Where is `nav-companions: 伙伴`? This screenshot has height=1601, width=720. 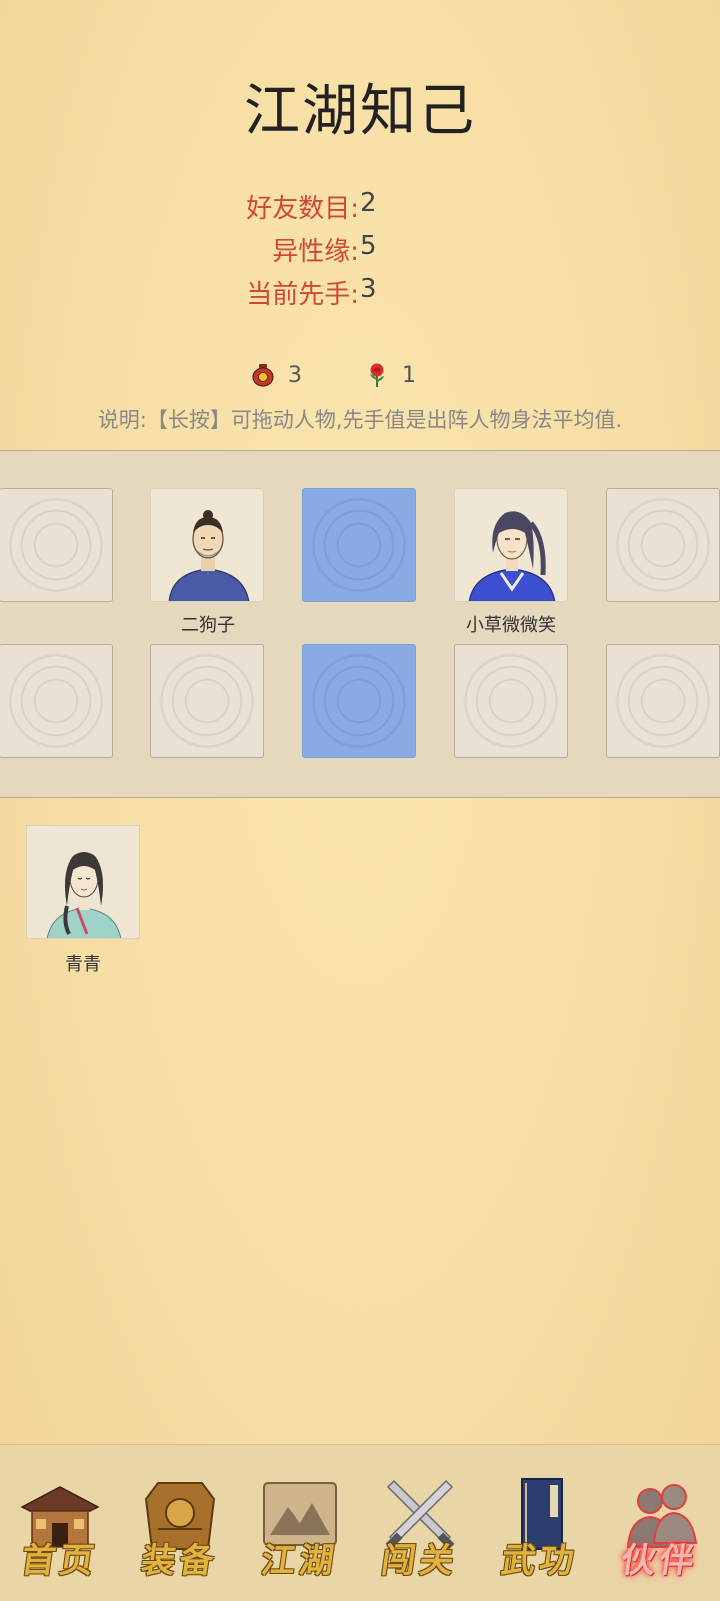 nav-companions: 伙伴 is located at coordinates (660, 1523).